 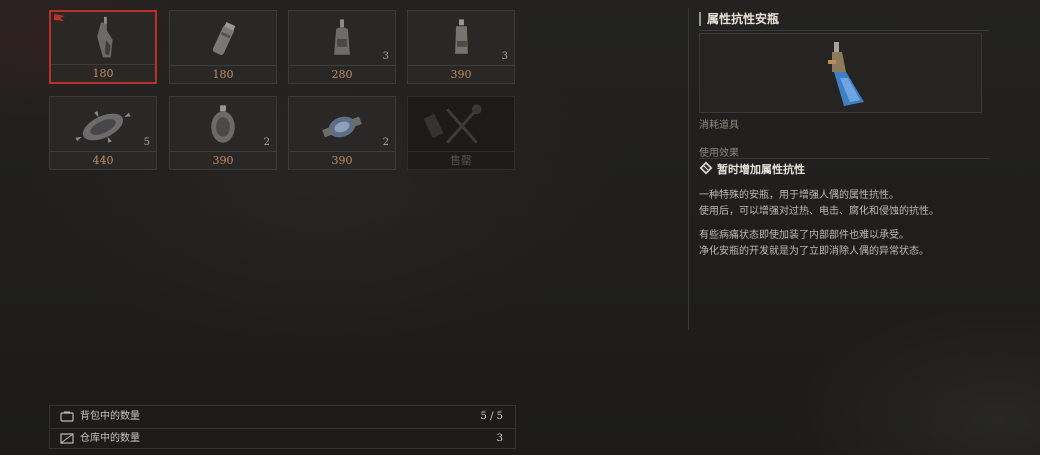 I want to click on sold-out-label: 售罄, so click(x=461, y=160).